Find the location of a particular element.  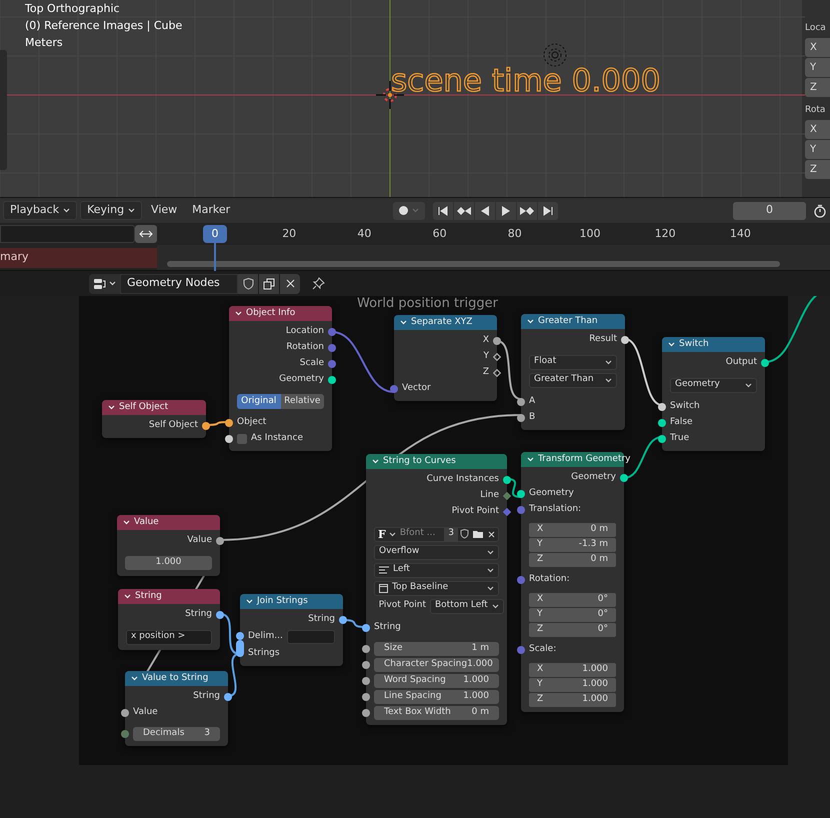

socket-label: Rotation is located at coordinates (305, 347).